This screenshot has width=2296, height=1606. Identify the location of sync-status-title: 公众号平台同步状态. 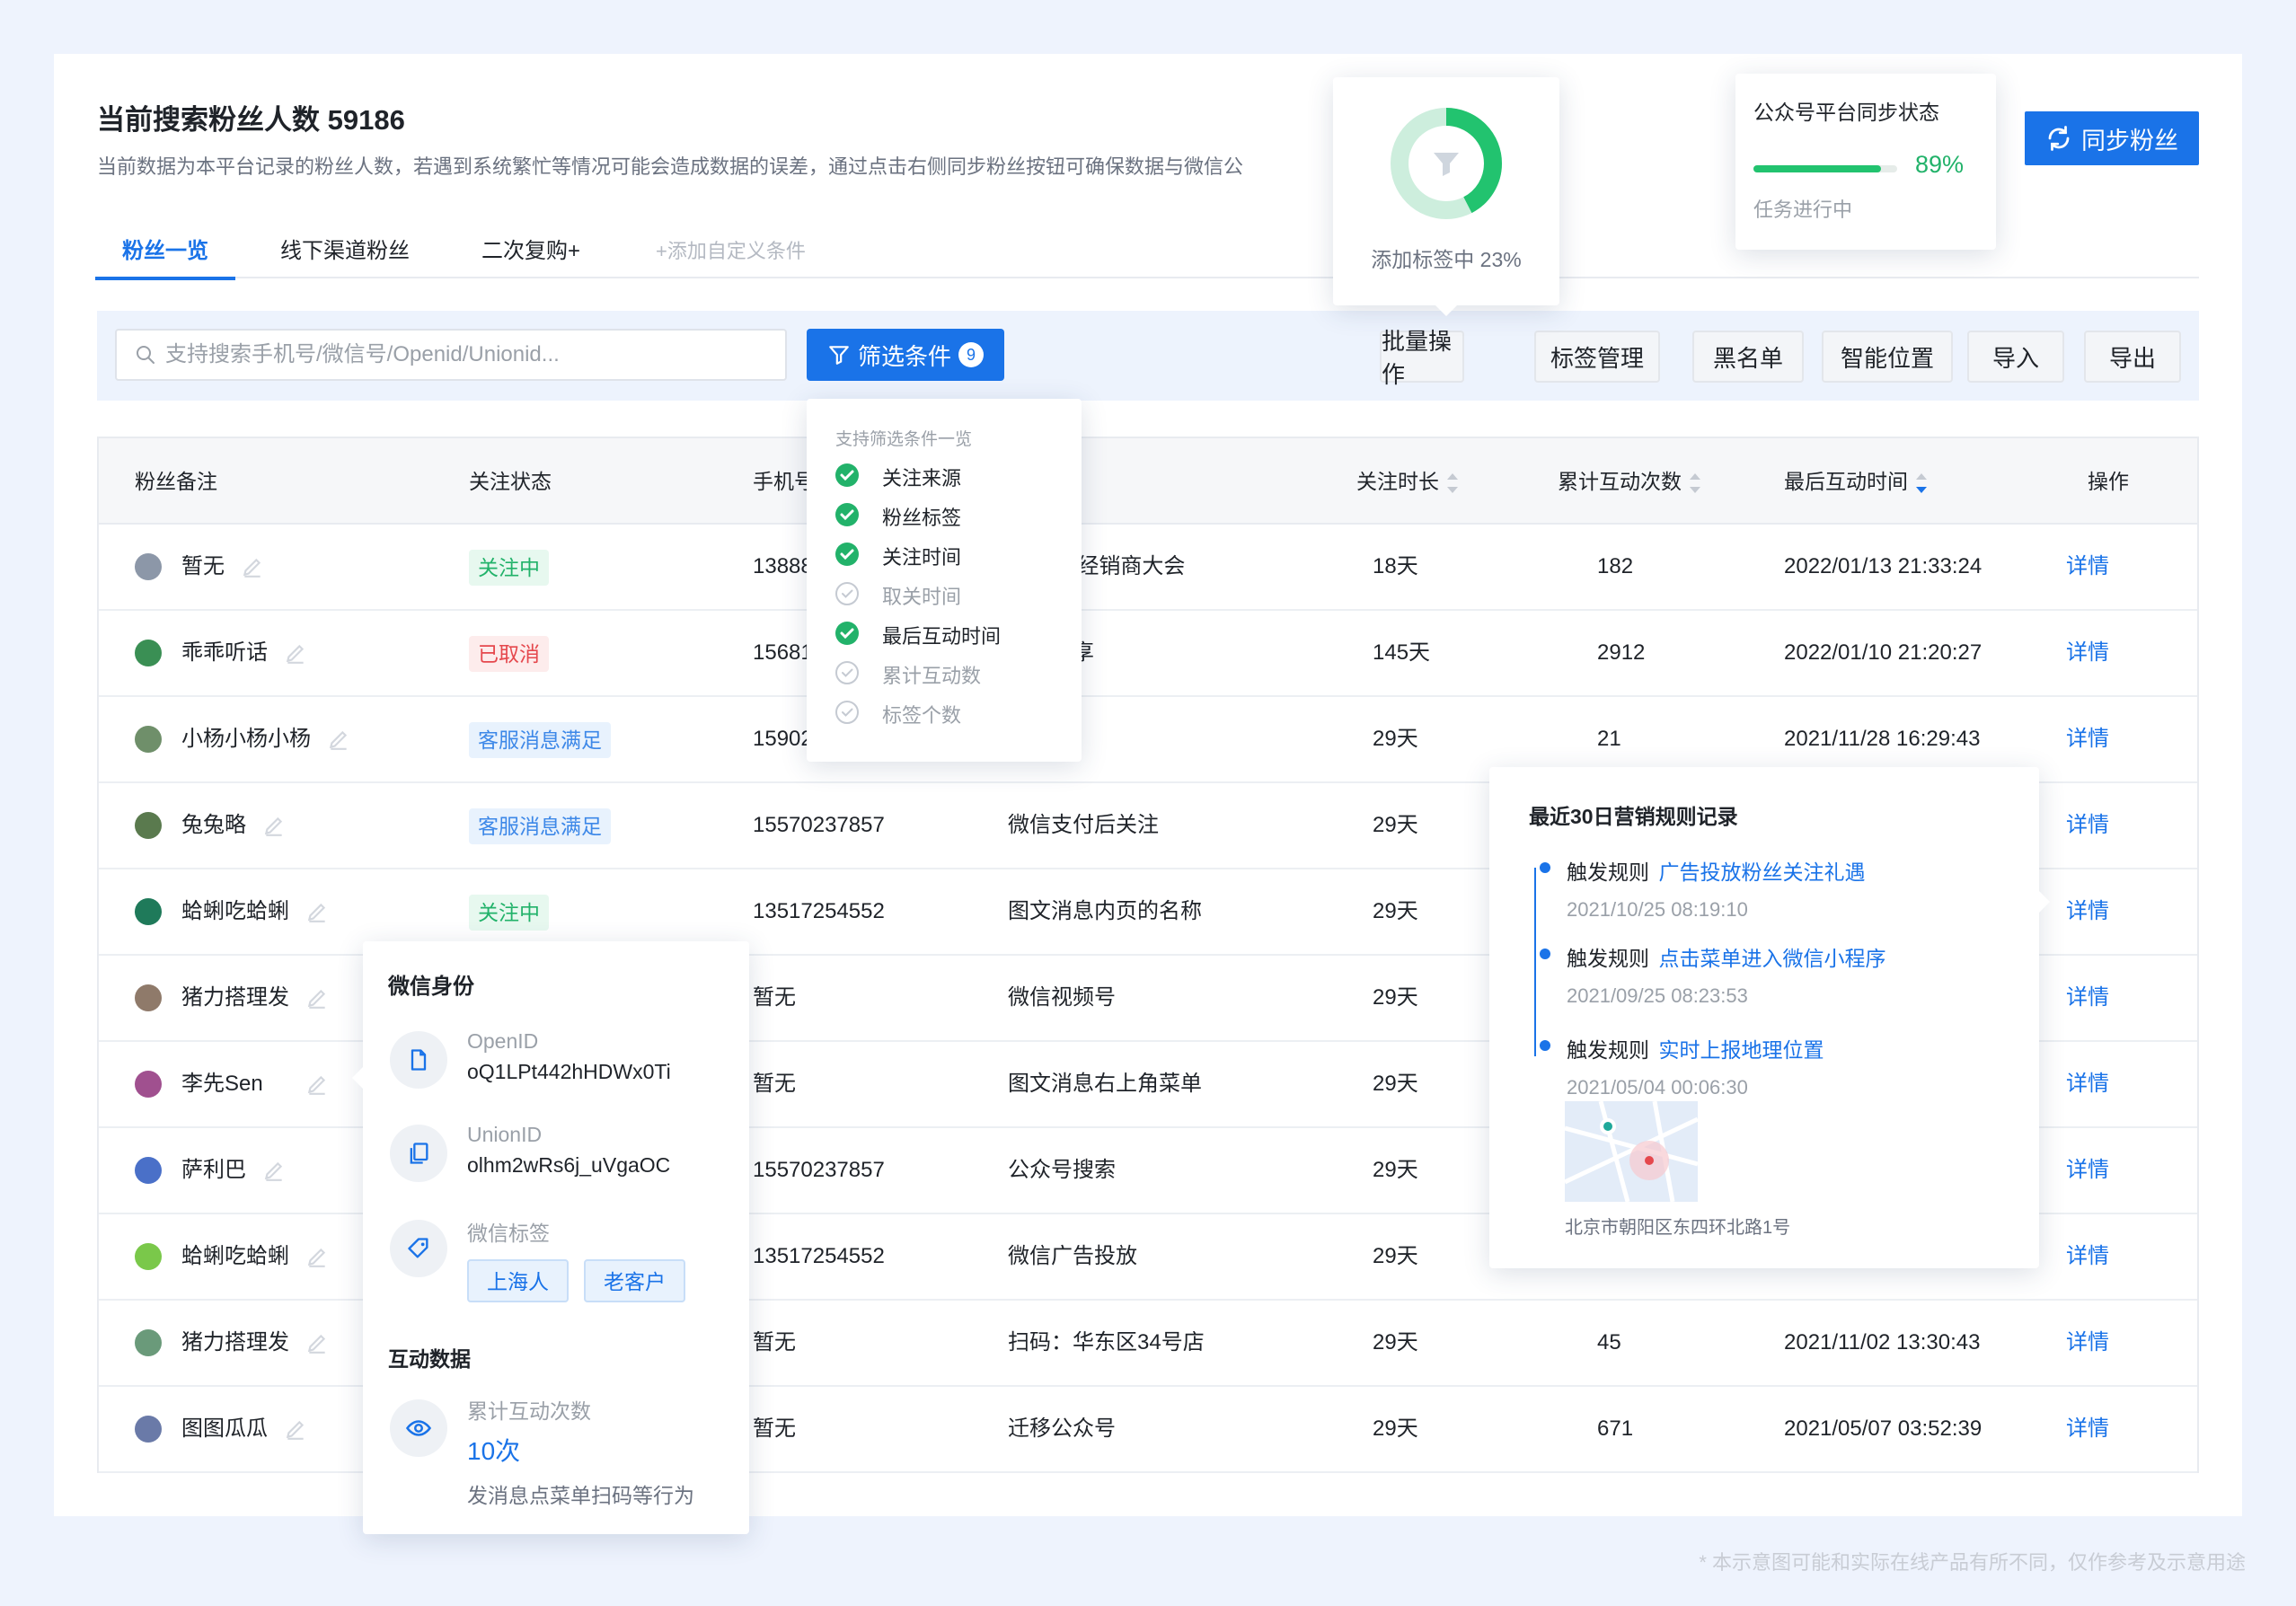
(1846, 112).